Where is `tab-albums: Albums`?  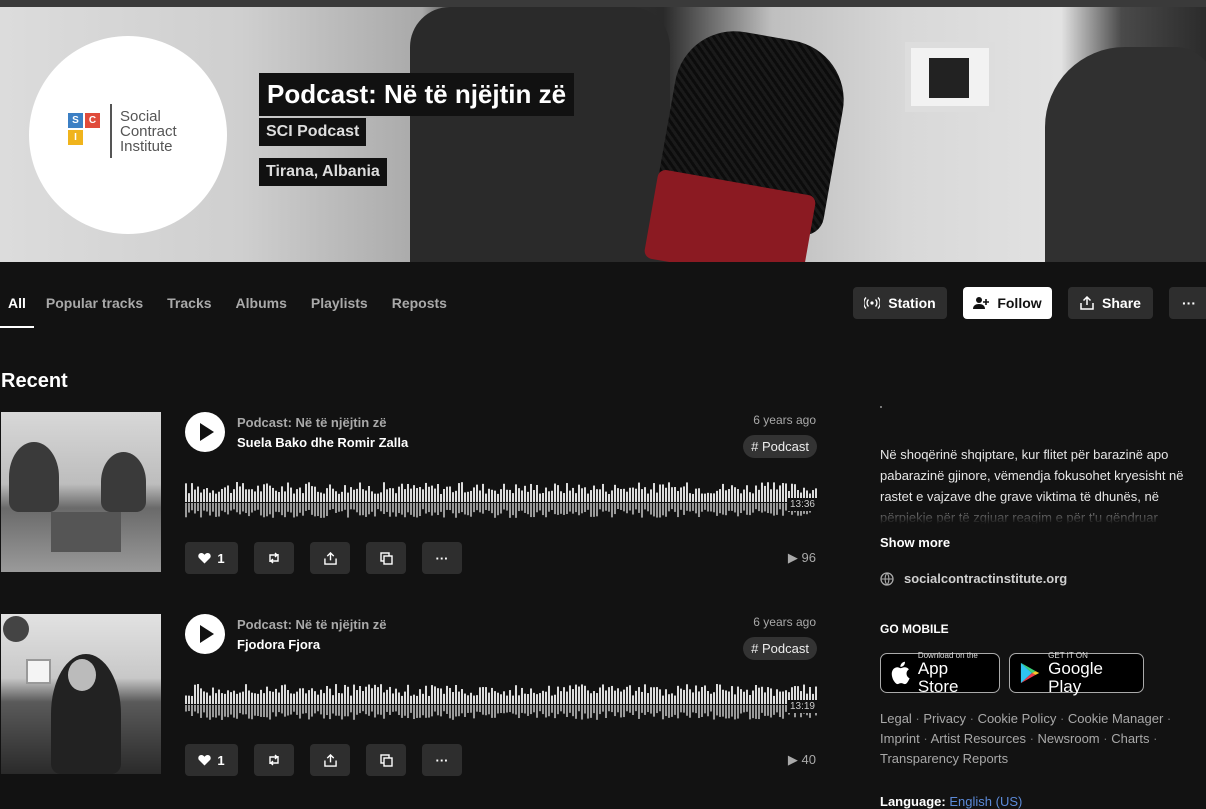
tab-albums: Albums is located at coordinates (261, 307).